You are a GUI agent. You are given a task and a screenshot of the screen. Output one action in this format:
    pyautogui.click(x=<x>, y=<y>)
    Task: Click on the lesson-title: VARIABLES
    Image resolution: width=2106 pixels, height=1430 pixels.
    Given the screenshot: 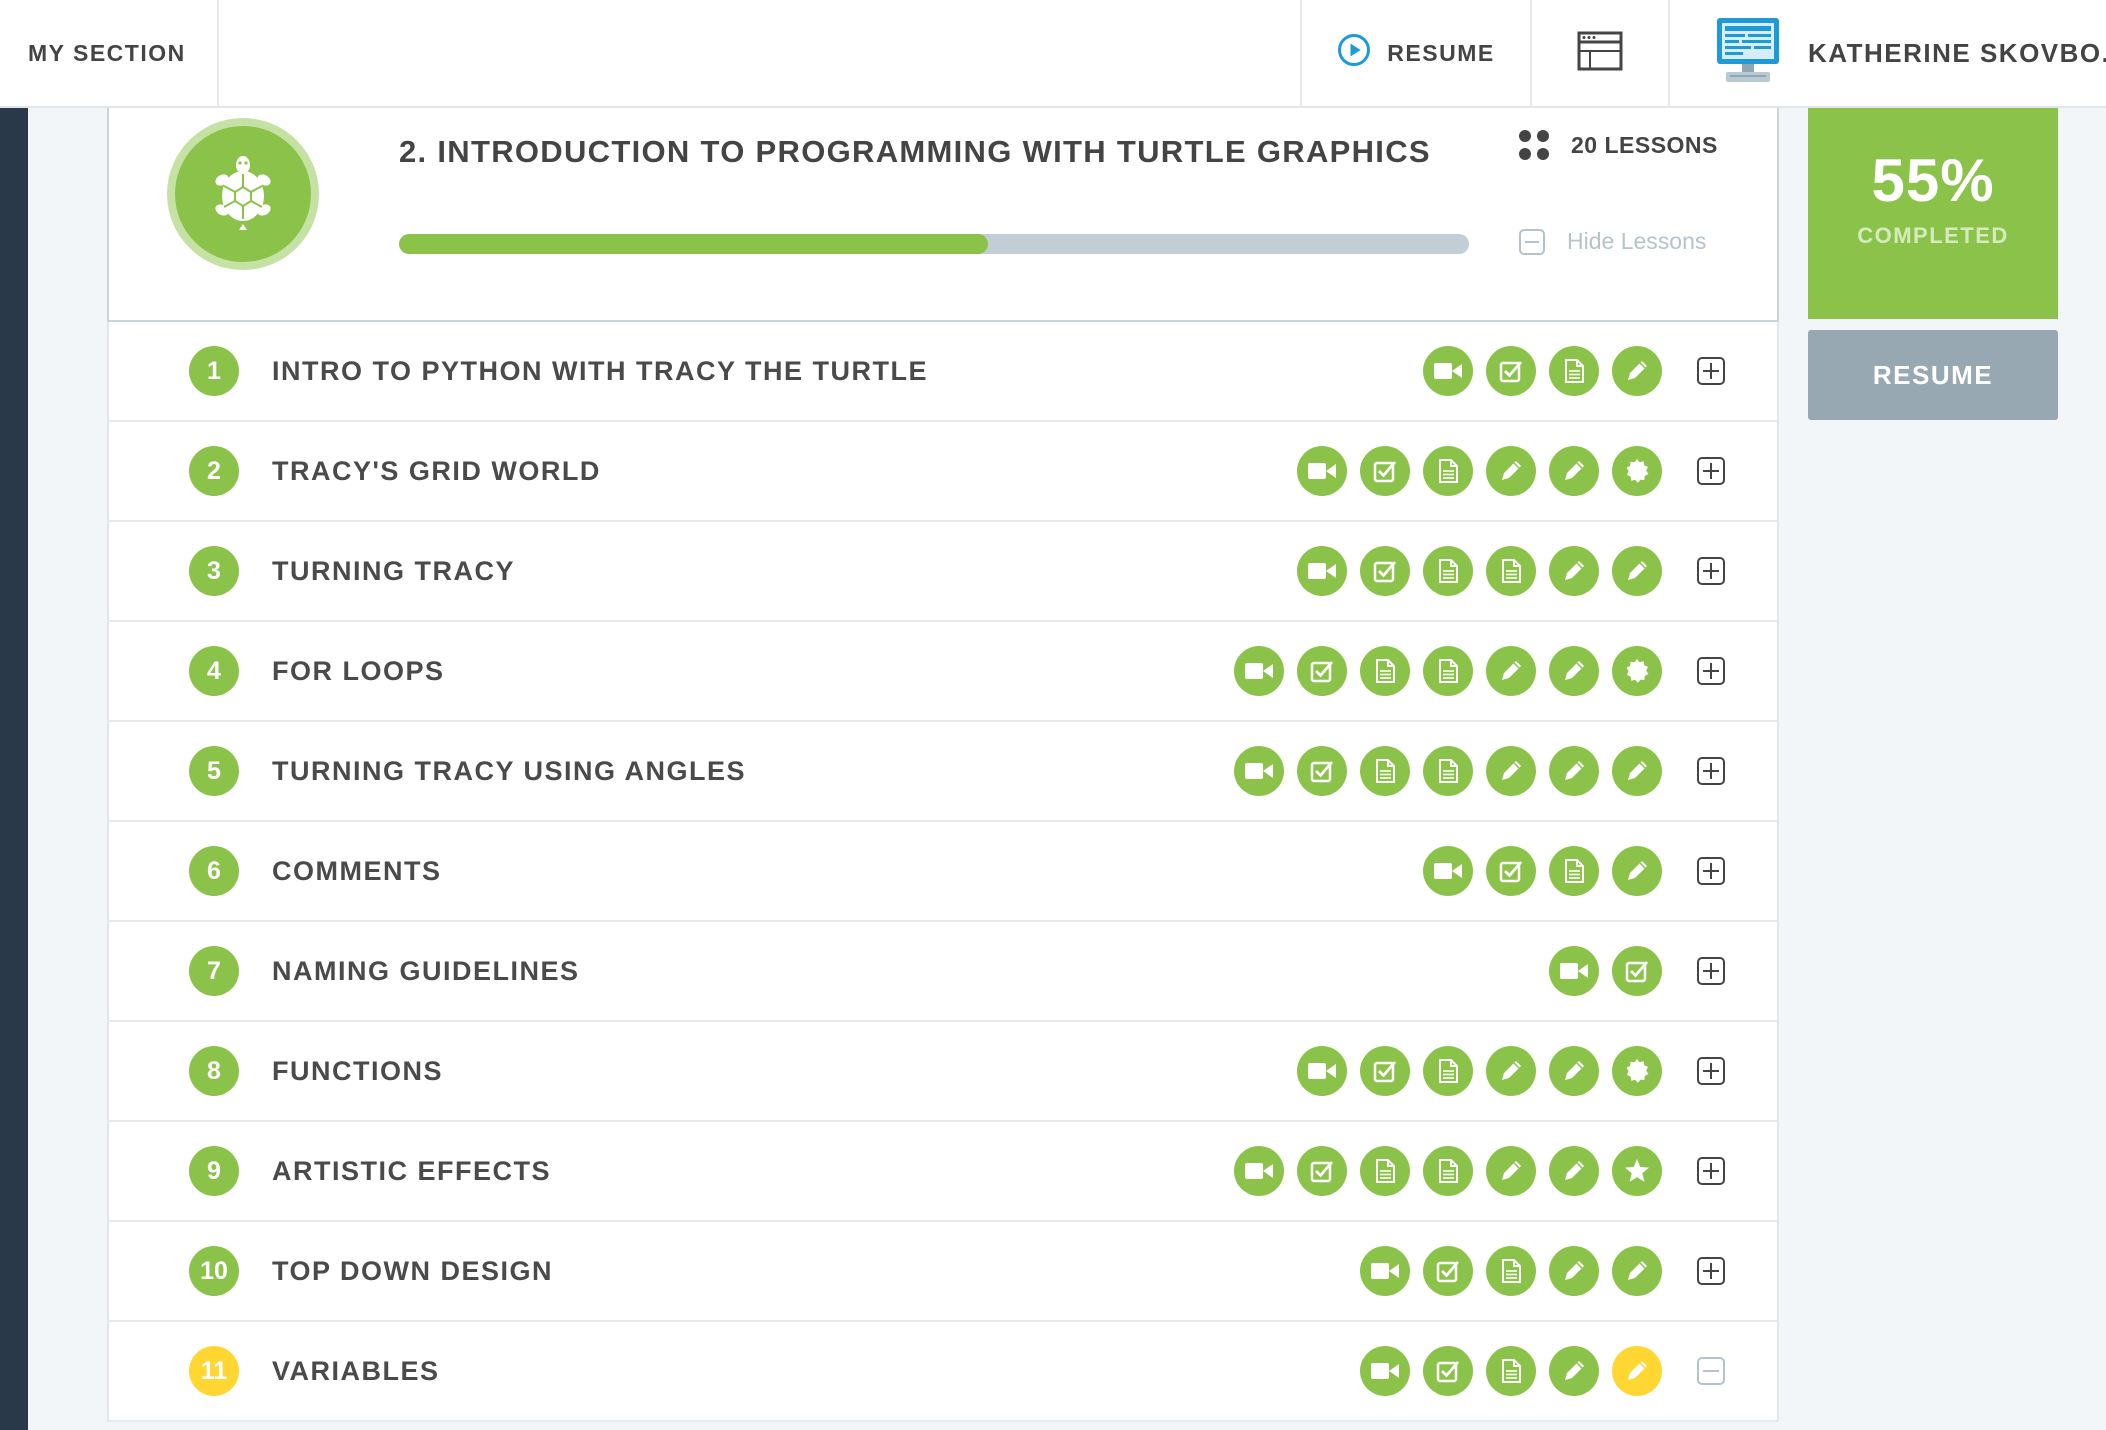 What is the action you would take?
    pyautogui.click(x=356, y=1371)
    